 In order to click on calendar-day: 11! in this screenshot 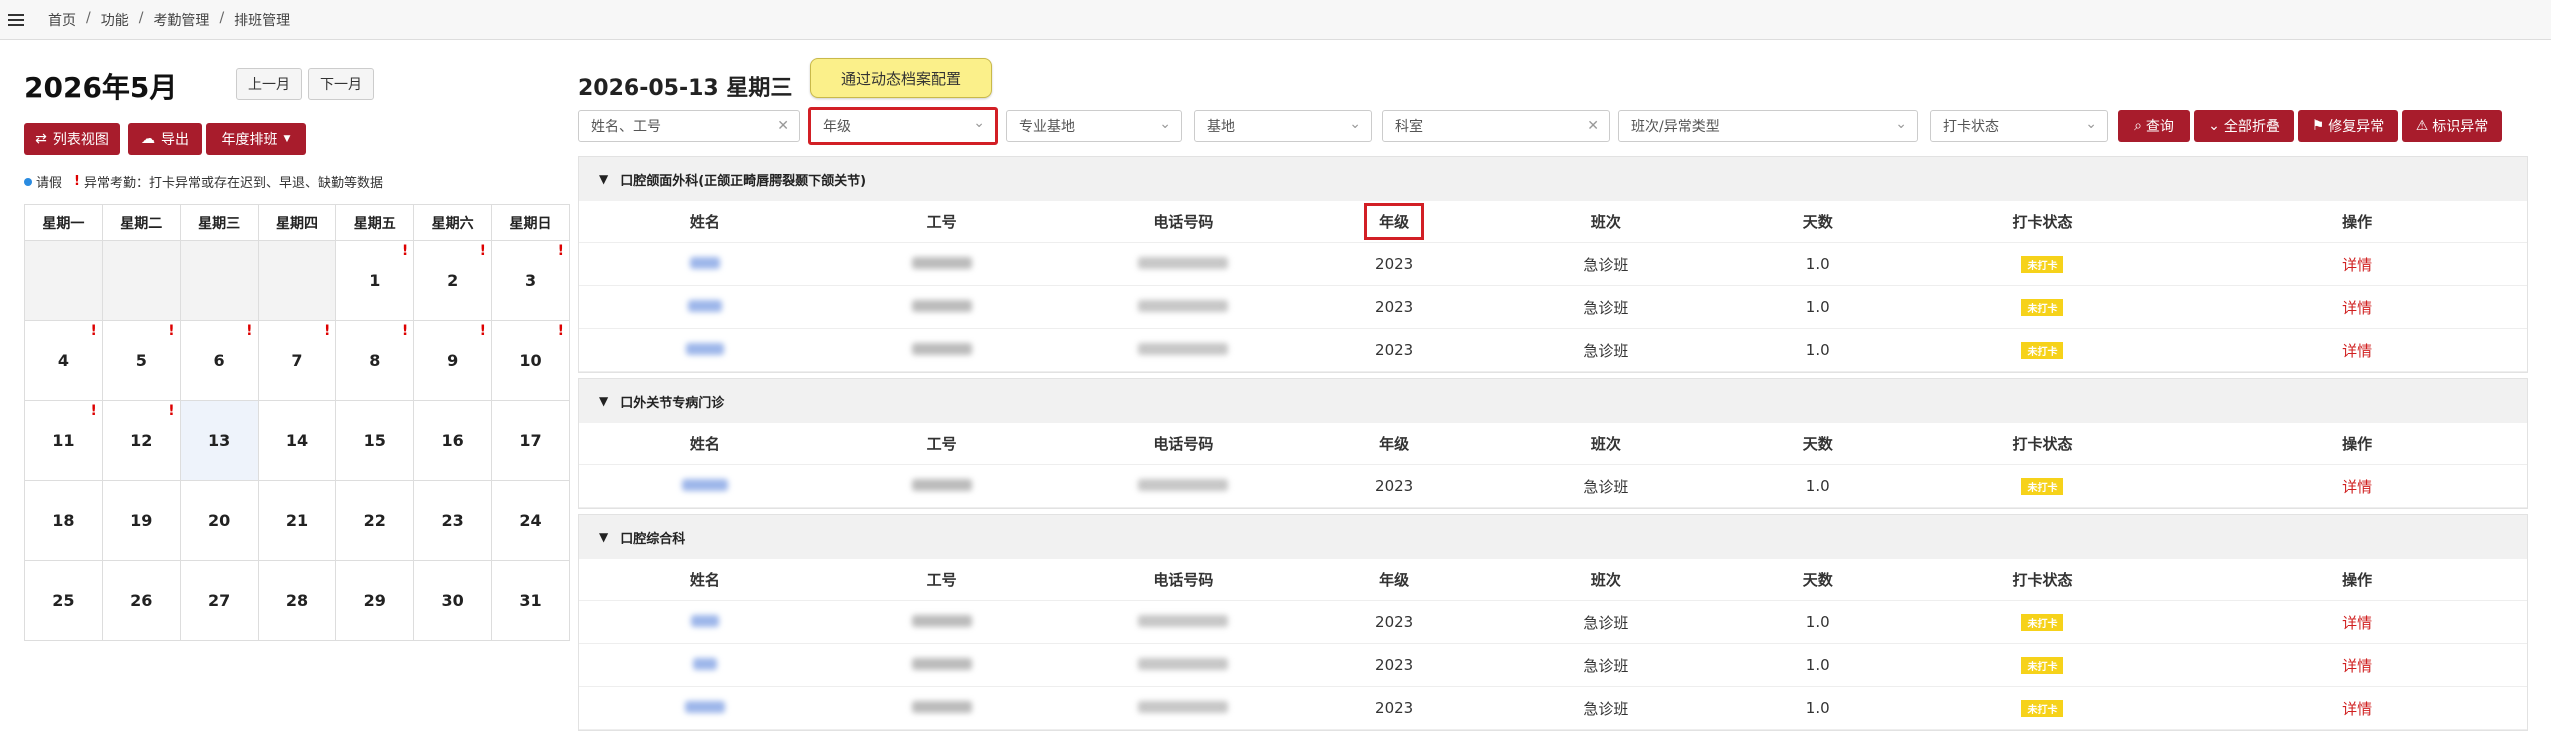, I will do `click(63, 440)`.